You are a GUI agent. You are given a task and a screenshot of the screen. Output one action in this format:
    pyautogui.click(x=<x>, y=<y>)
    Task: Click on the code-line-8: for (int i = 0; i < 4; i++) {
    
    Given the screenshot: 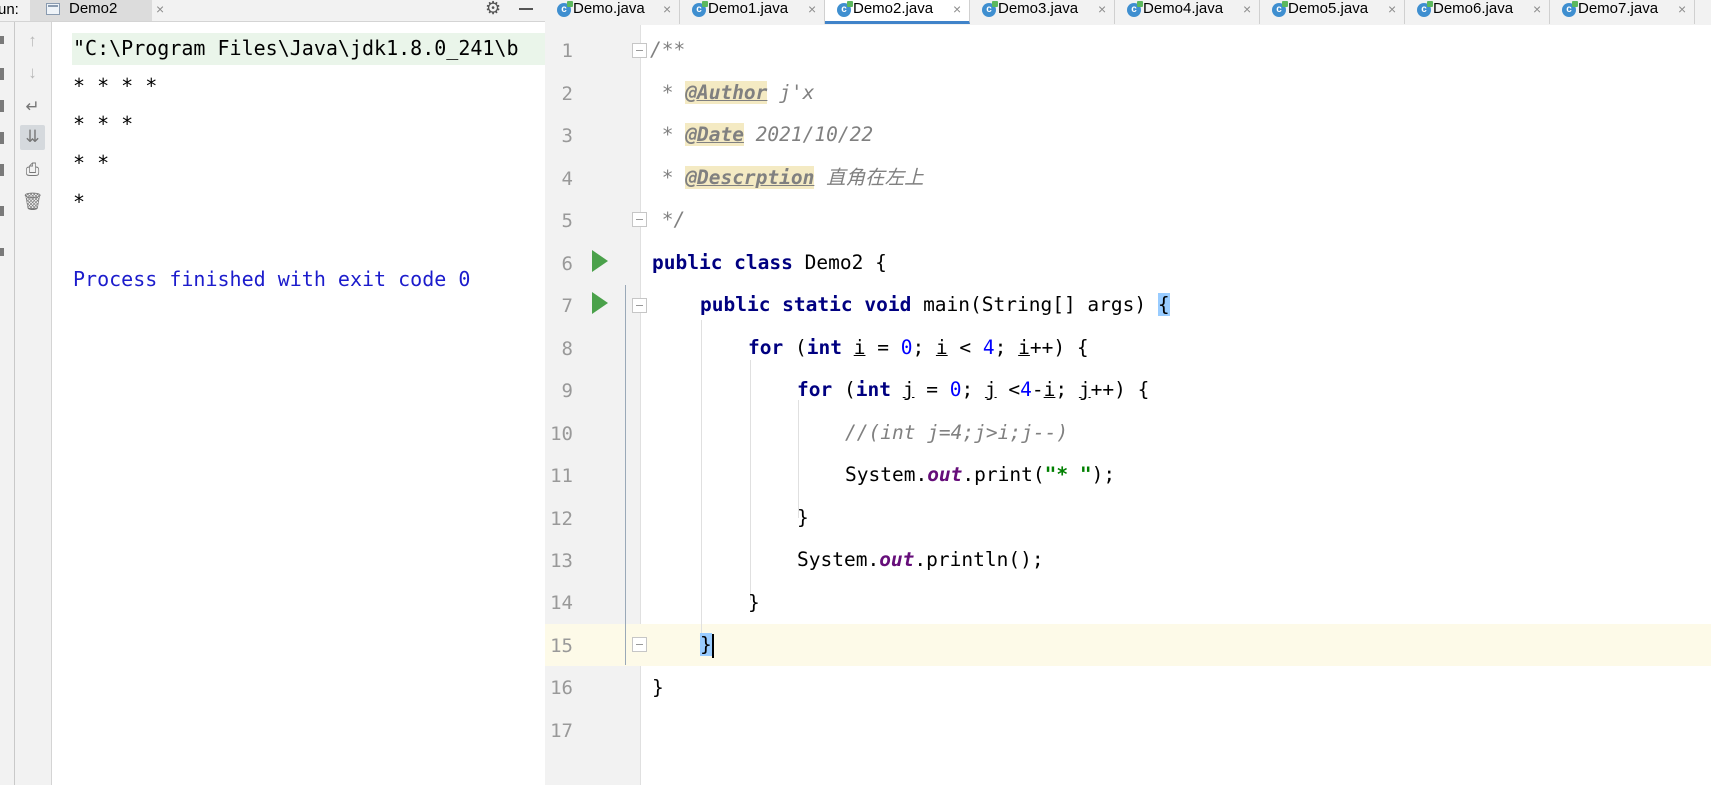 What is the action you would take?
    pyautogui.click(x=918, y=348)
    